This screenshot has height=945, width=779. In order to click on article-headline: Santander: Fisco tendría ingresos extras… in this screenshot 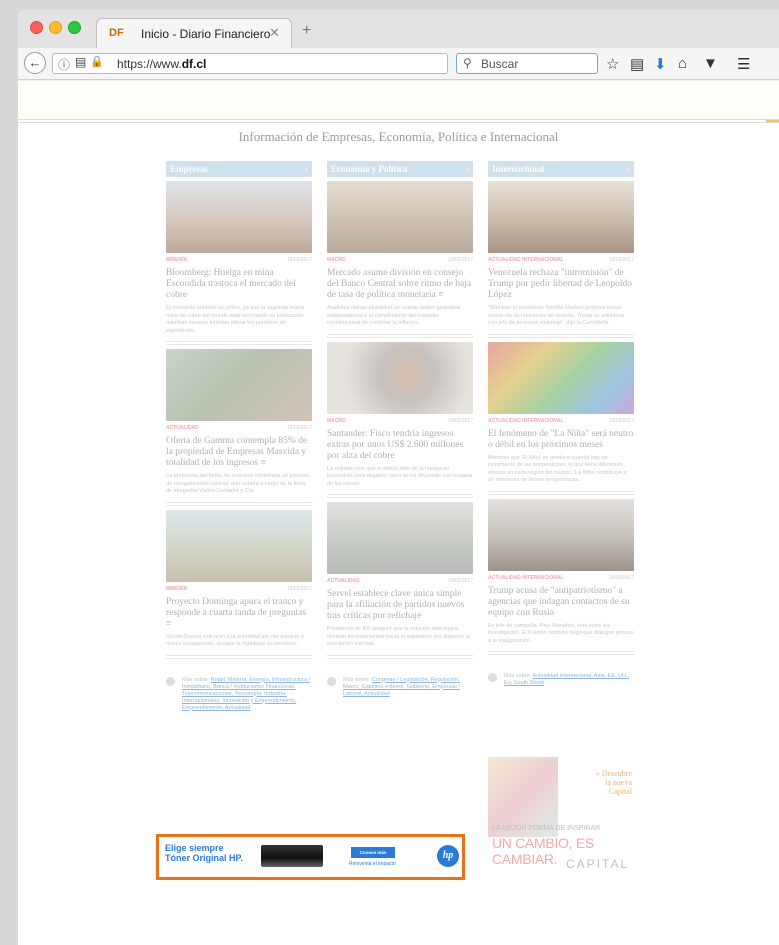, I will do `click(400, 445)`.